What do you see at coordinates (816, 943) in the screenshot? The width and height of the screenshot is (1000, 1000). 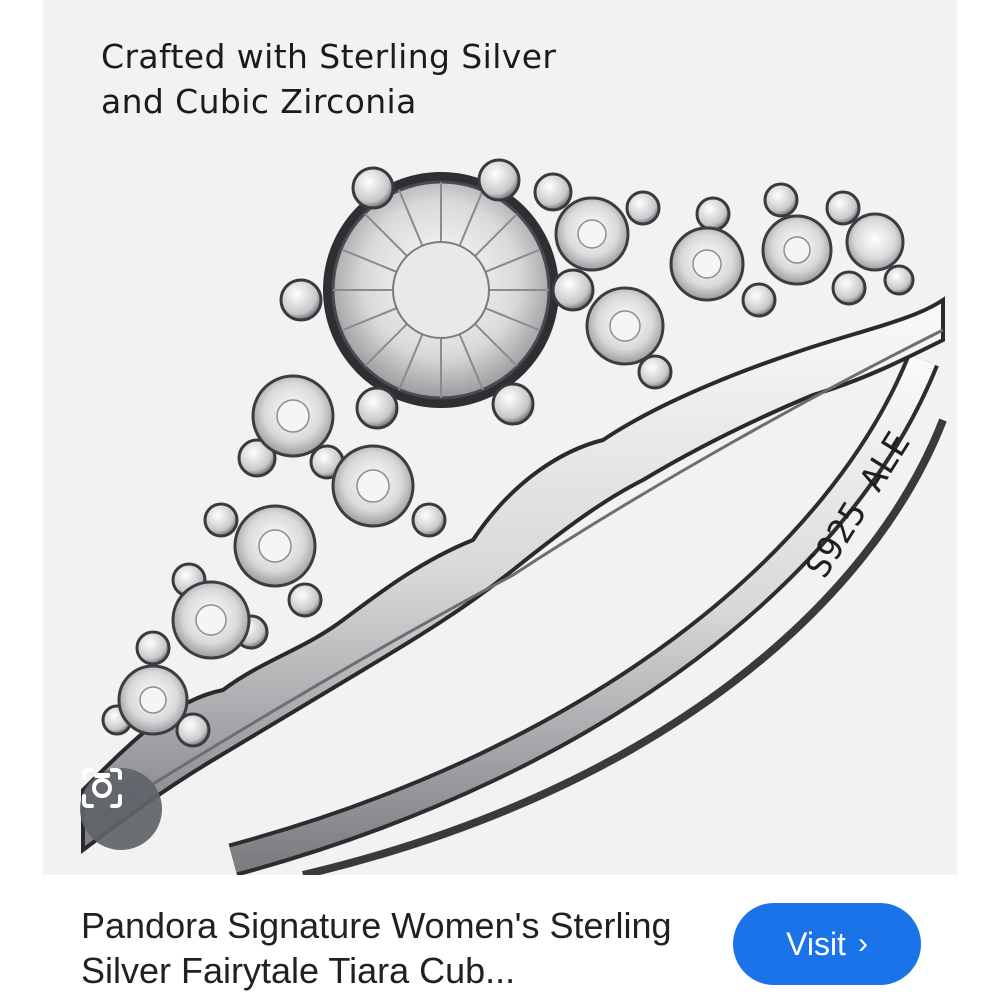 I see `visit-label: Visit` at bounding box center [816, 943].